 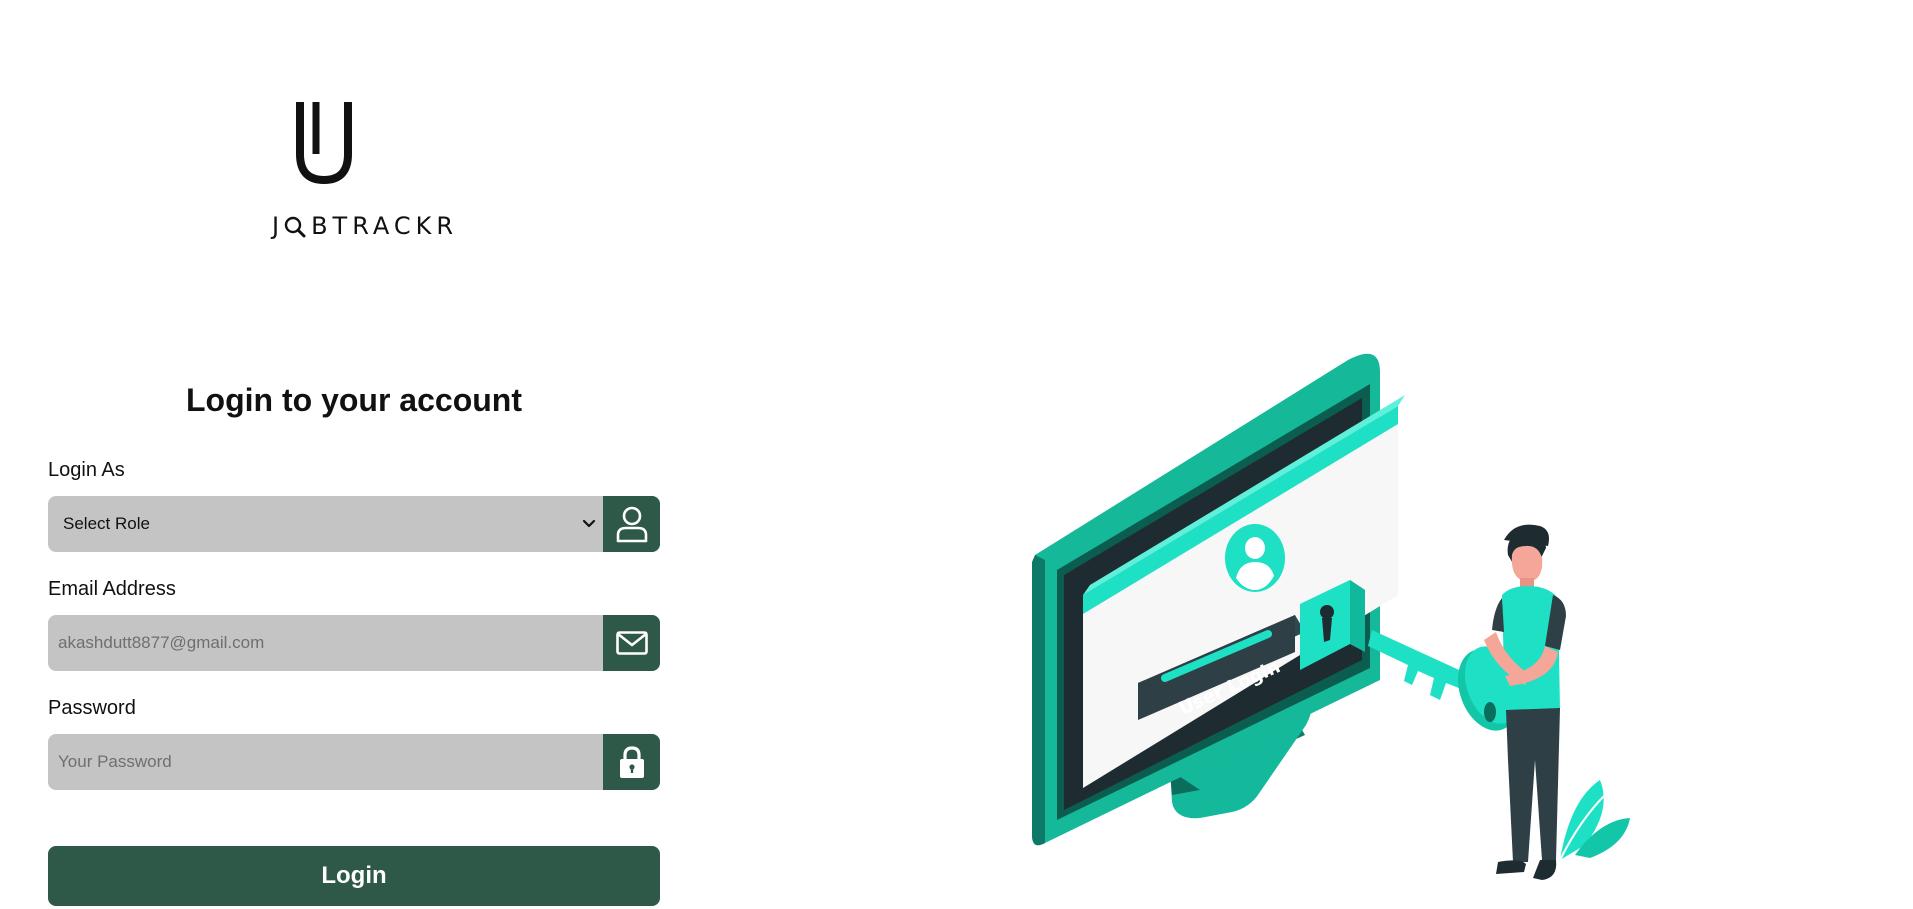 What do you see at coordinates (325, 643) in the screenshot?
I see `email-field` at bounding box center [325, 643].